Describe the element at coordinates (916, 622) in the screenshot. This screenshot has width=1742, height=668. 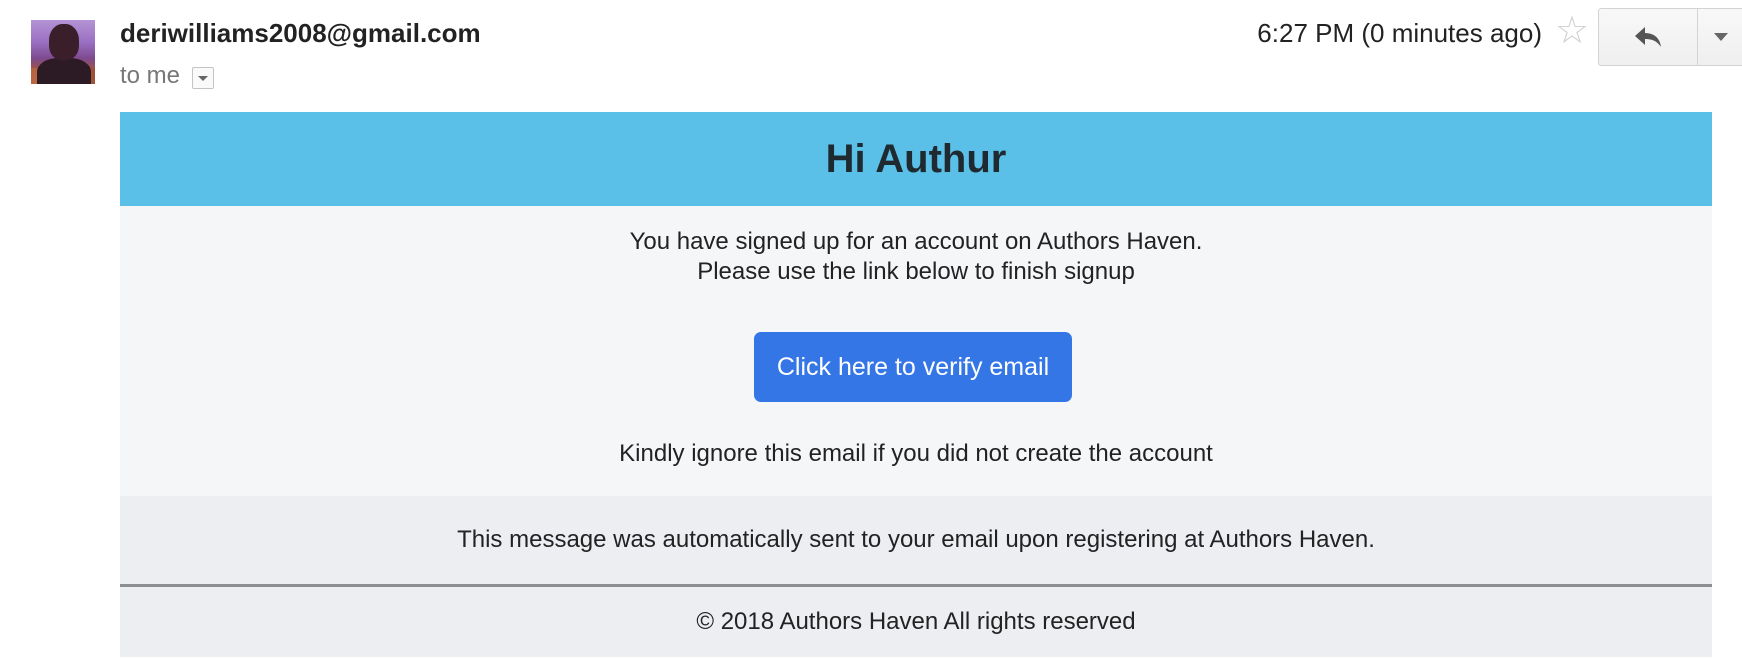
I see `copyright-footer: © 2018 Authors Haven All rights reserved` at that location.